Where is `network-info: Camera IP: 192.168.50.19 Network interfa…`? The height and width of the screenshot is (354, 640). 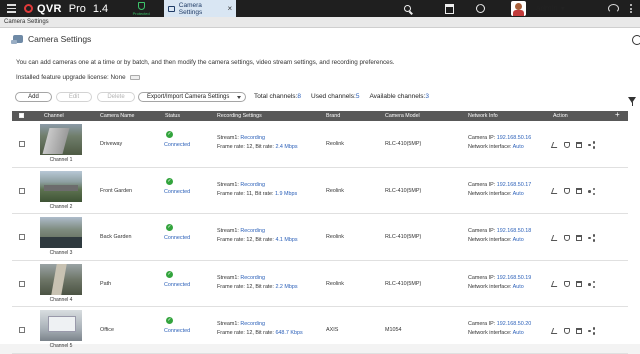 network-info: Camera IP: 192.168.50.19 Network interfa… is located at coordinates (500, 282).